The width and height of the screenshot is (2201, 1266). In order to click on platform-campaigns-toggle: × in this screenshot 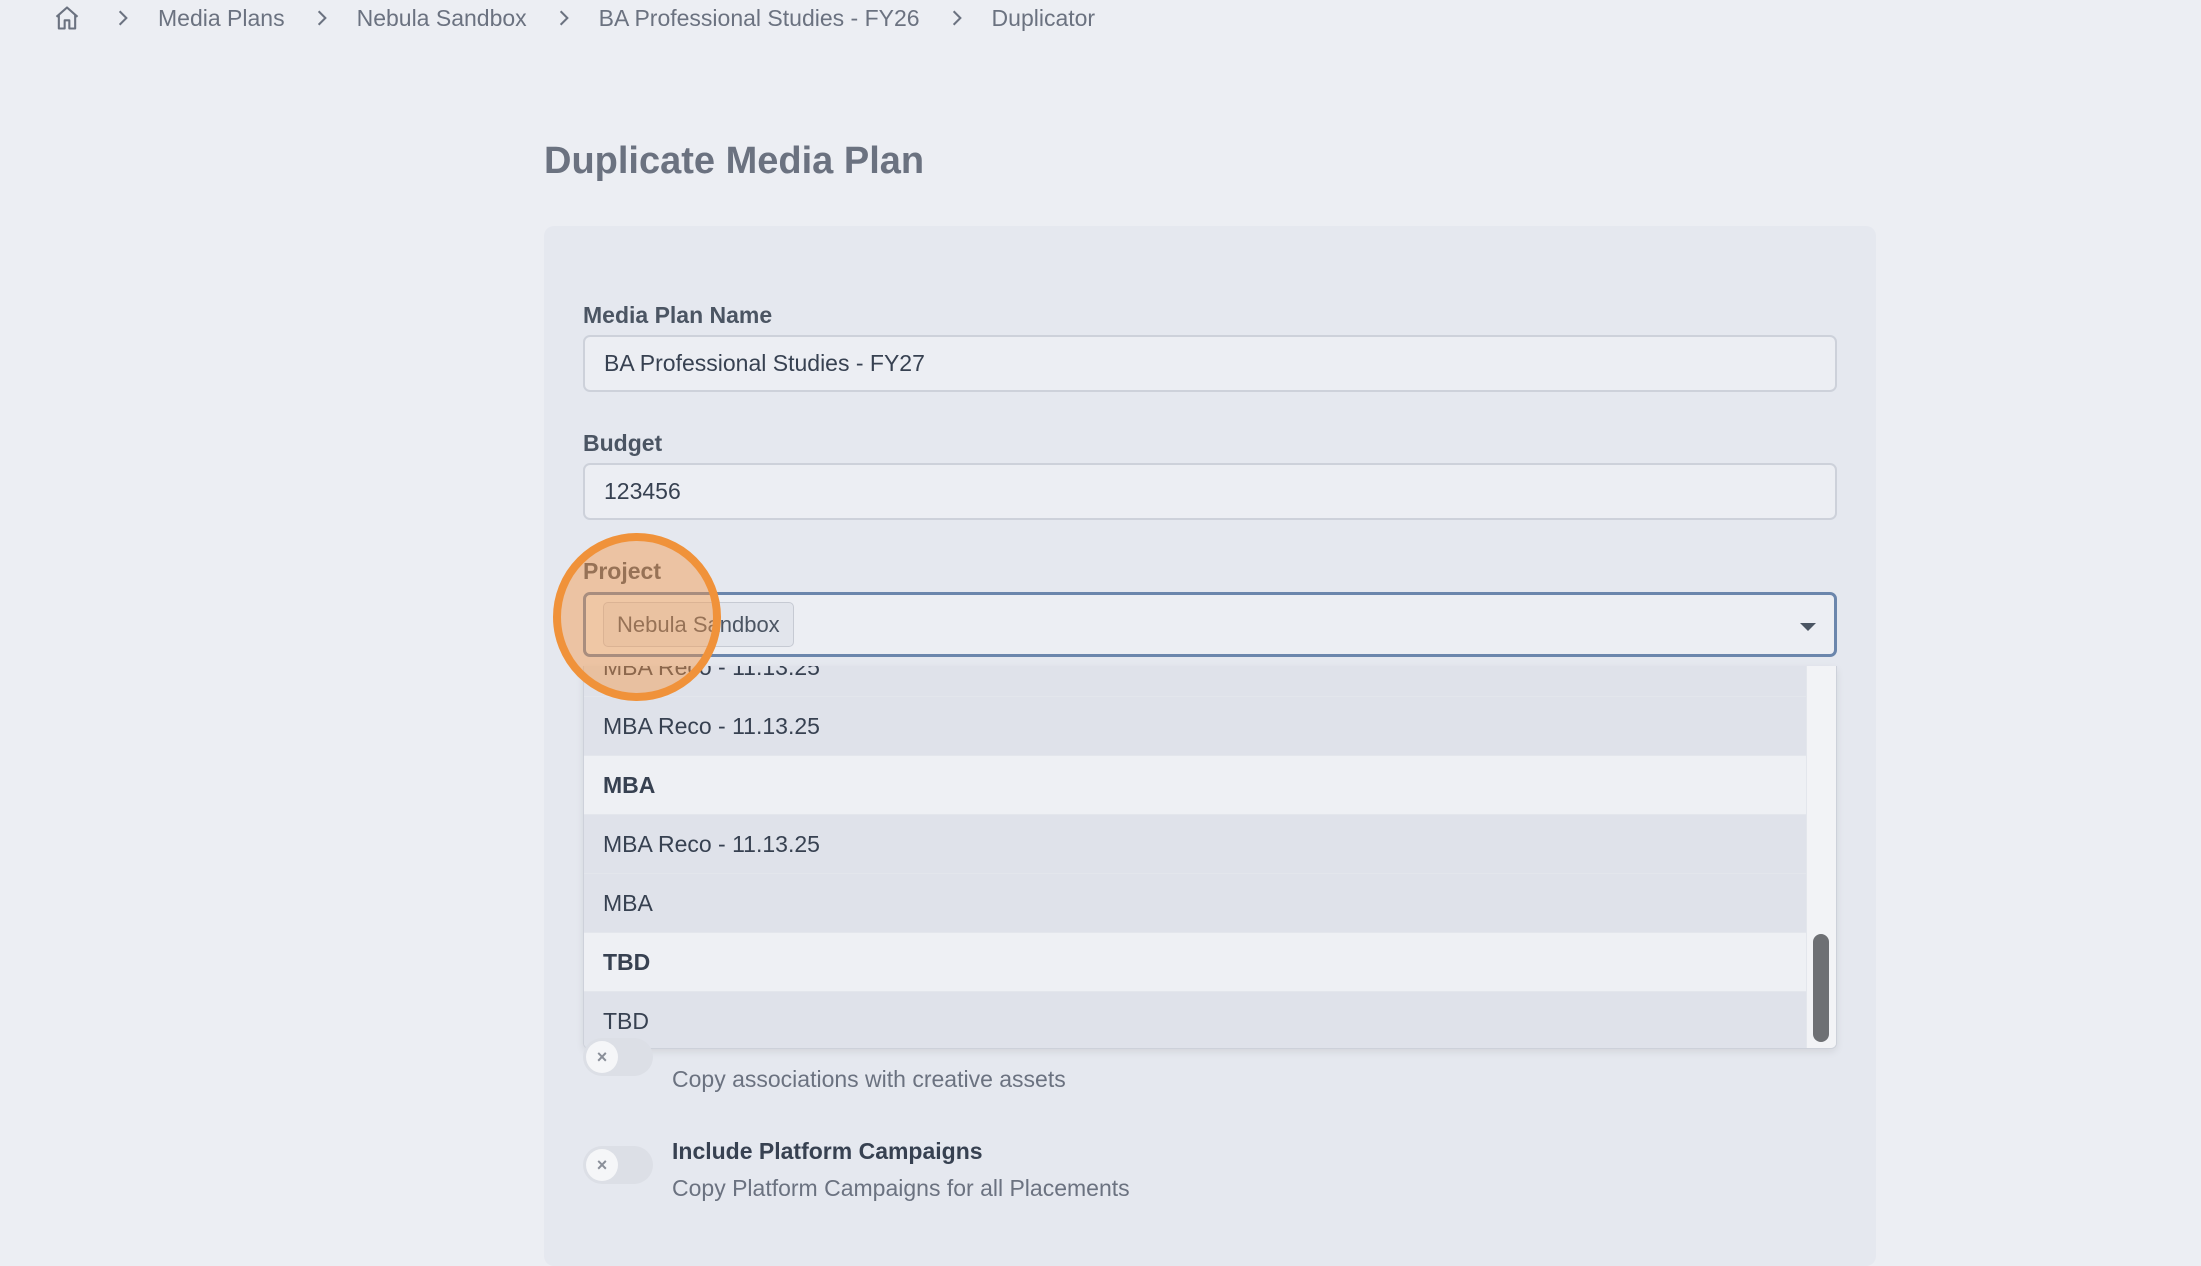, I will do `click(618, 1165)`.